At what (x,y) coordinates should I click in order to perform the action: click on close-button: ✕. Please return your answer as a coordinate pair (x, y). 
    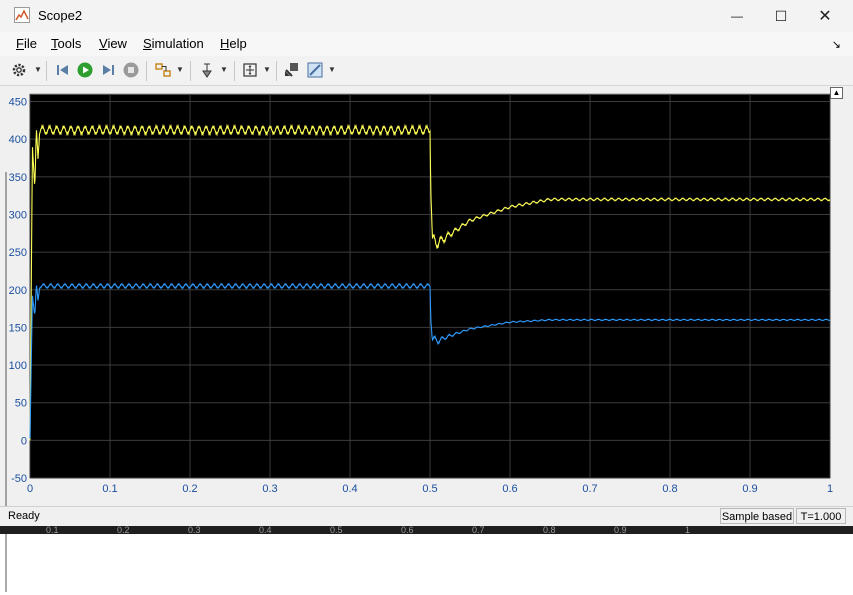
    Looking at the image, I should click on (825, 16).